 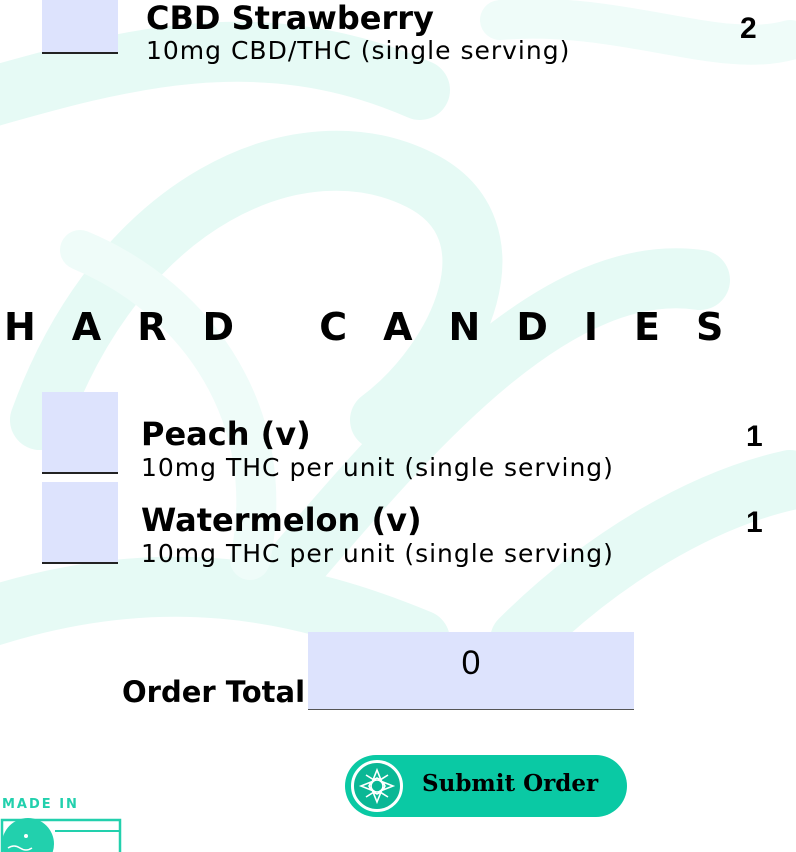 What do you see at coordinates (382, 327) in the screenshot?
I see `section-title-hard-candies: HARD CANDIES` at bounding box center [382, 327].